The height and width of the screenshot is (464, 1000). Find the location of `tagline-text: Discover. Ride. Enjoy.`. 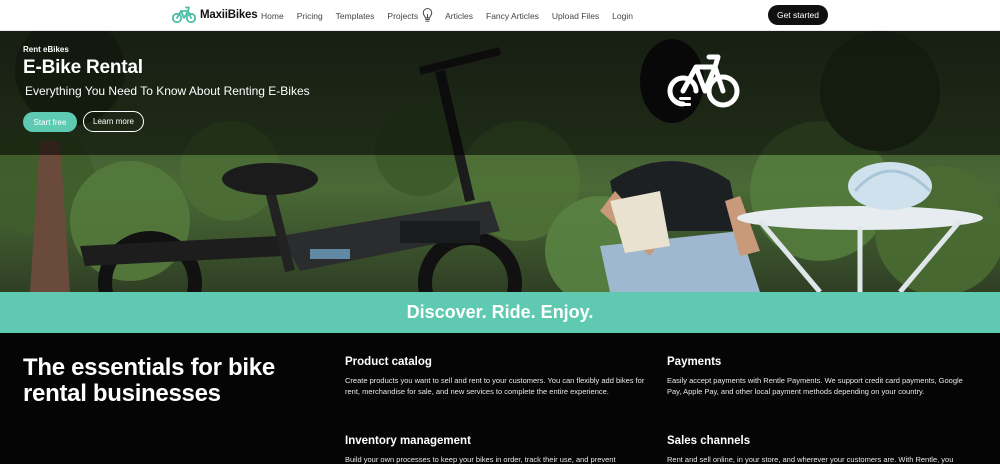

tagline-text: Discover. Ride. Enjoy. is located at coordinates (500, 312).